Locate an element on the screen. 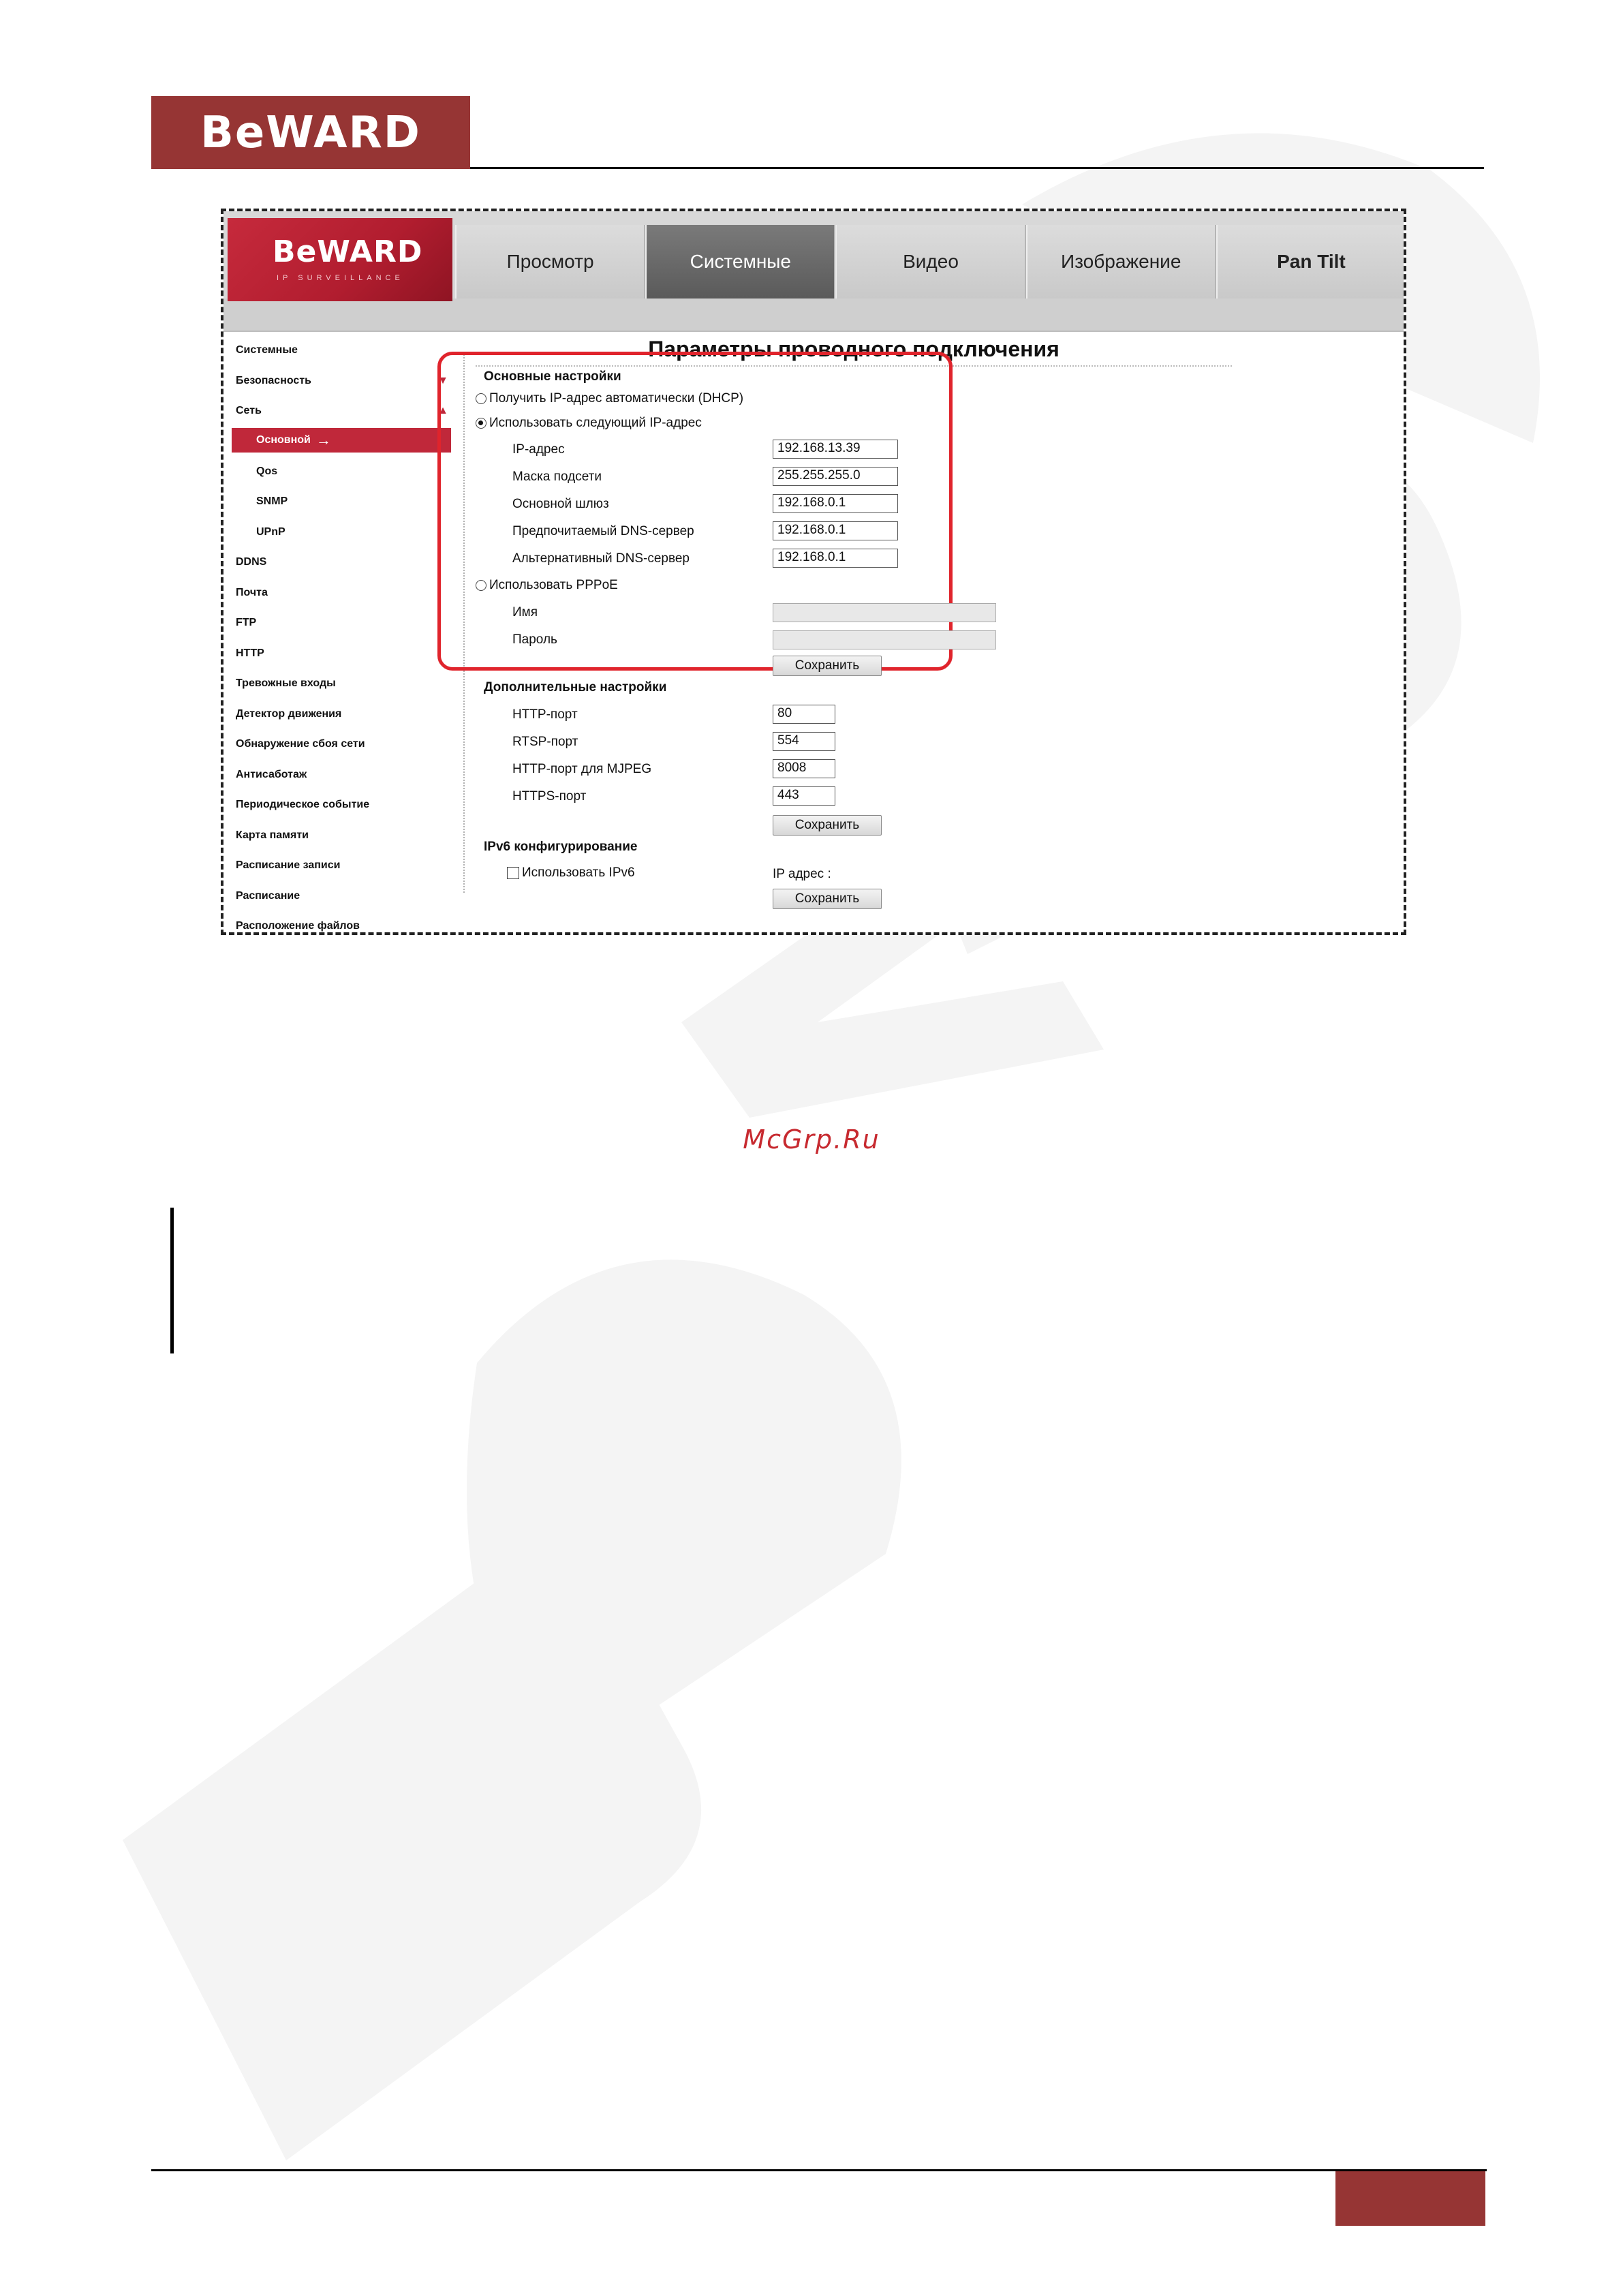 This screenshot has width=1623, height=2296. tab-view: Просмотр is located at coordinates (550, 262).